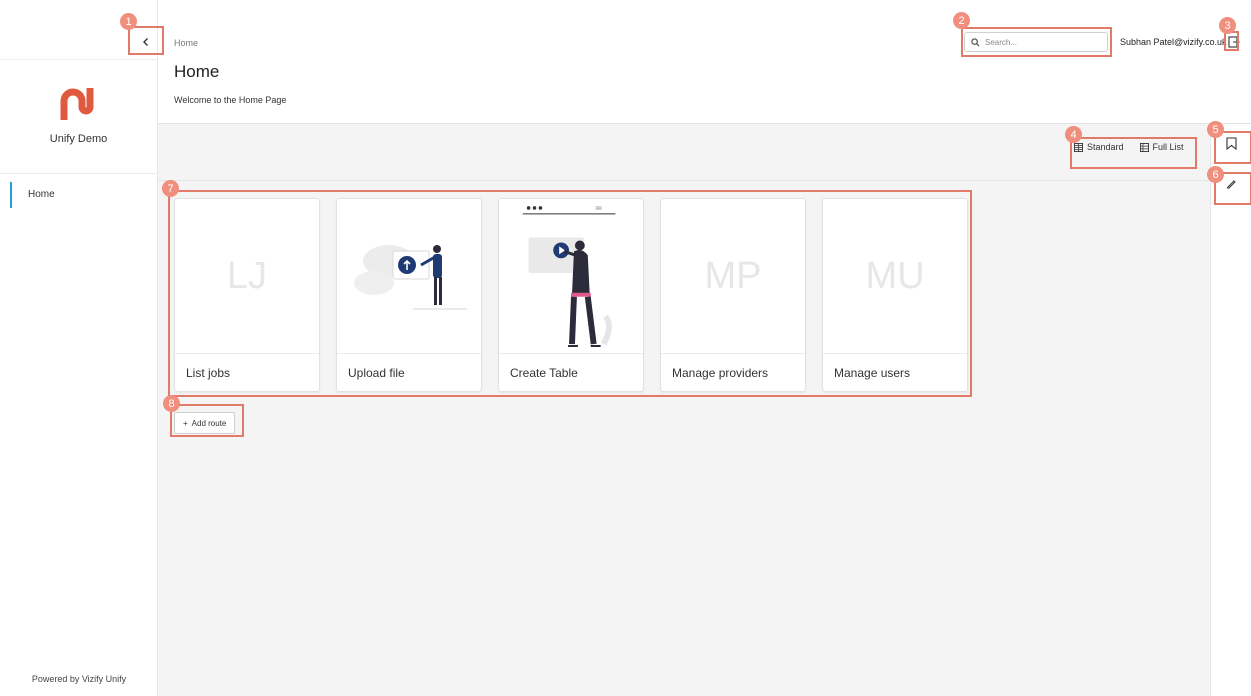 This screenshot has width=1251, height=696. What do you see at coordinates (76, 104) in the screenshot?
I see `brand-logo` at bounding box center [76, 104].